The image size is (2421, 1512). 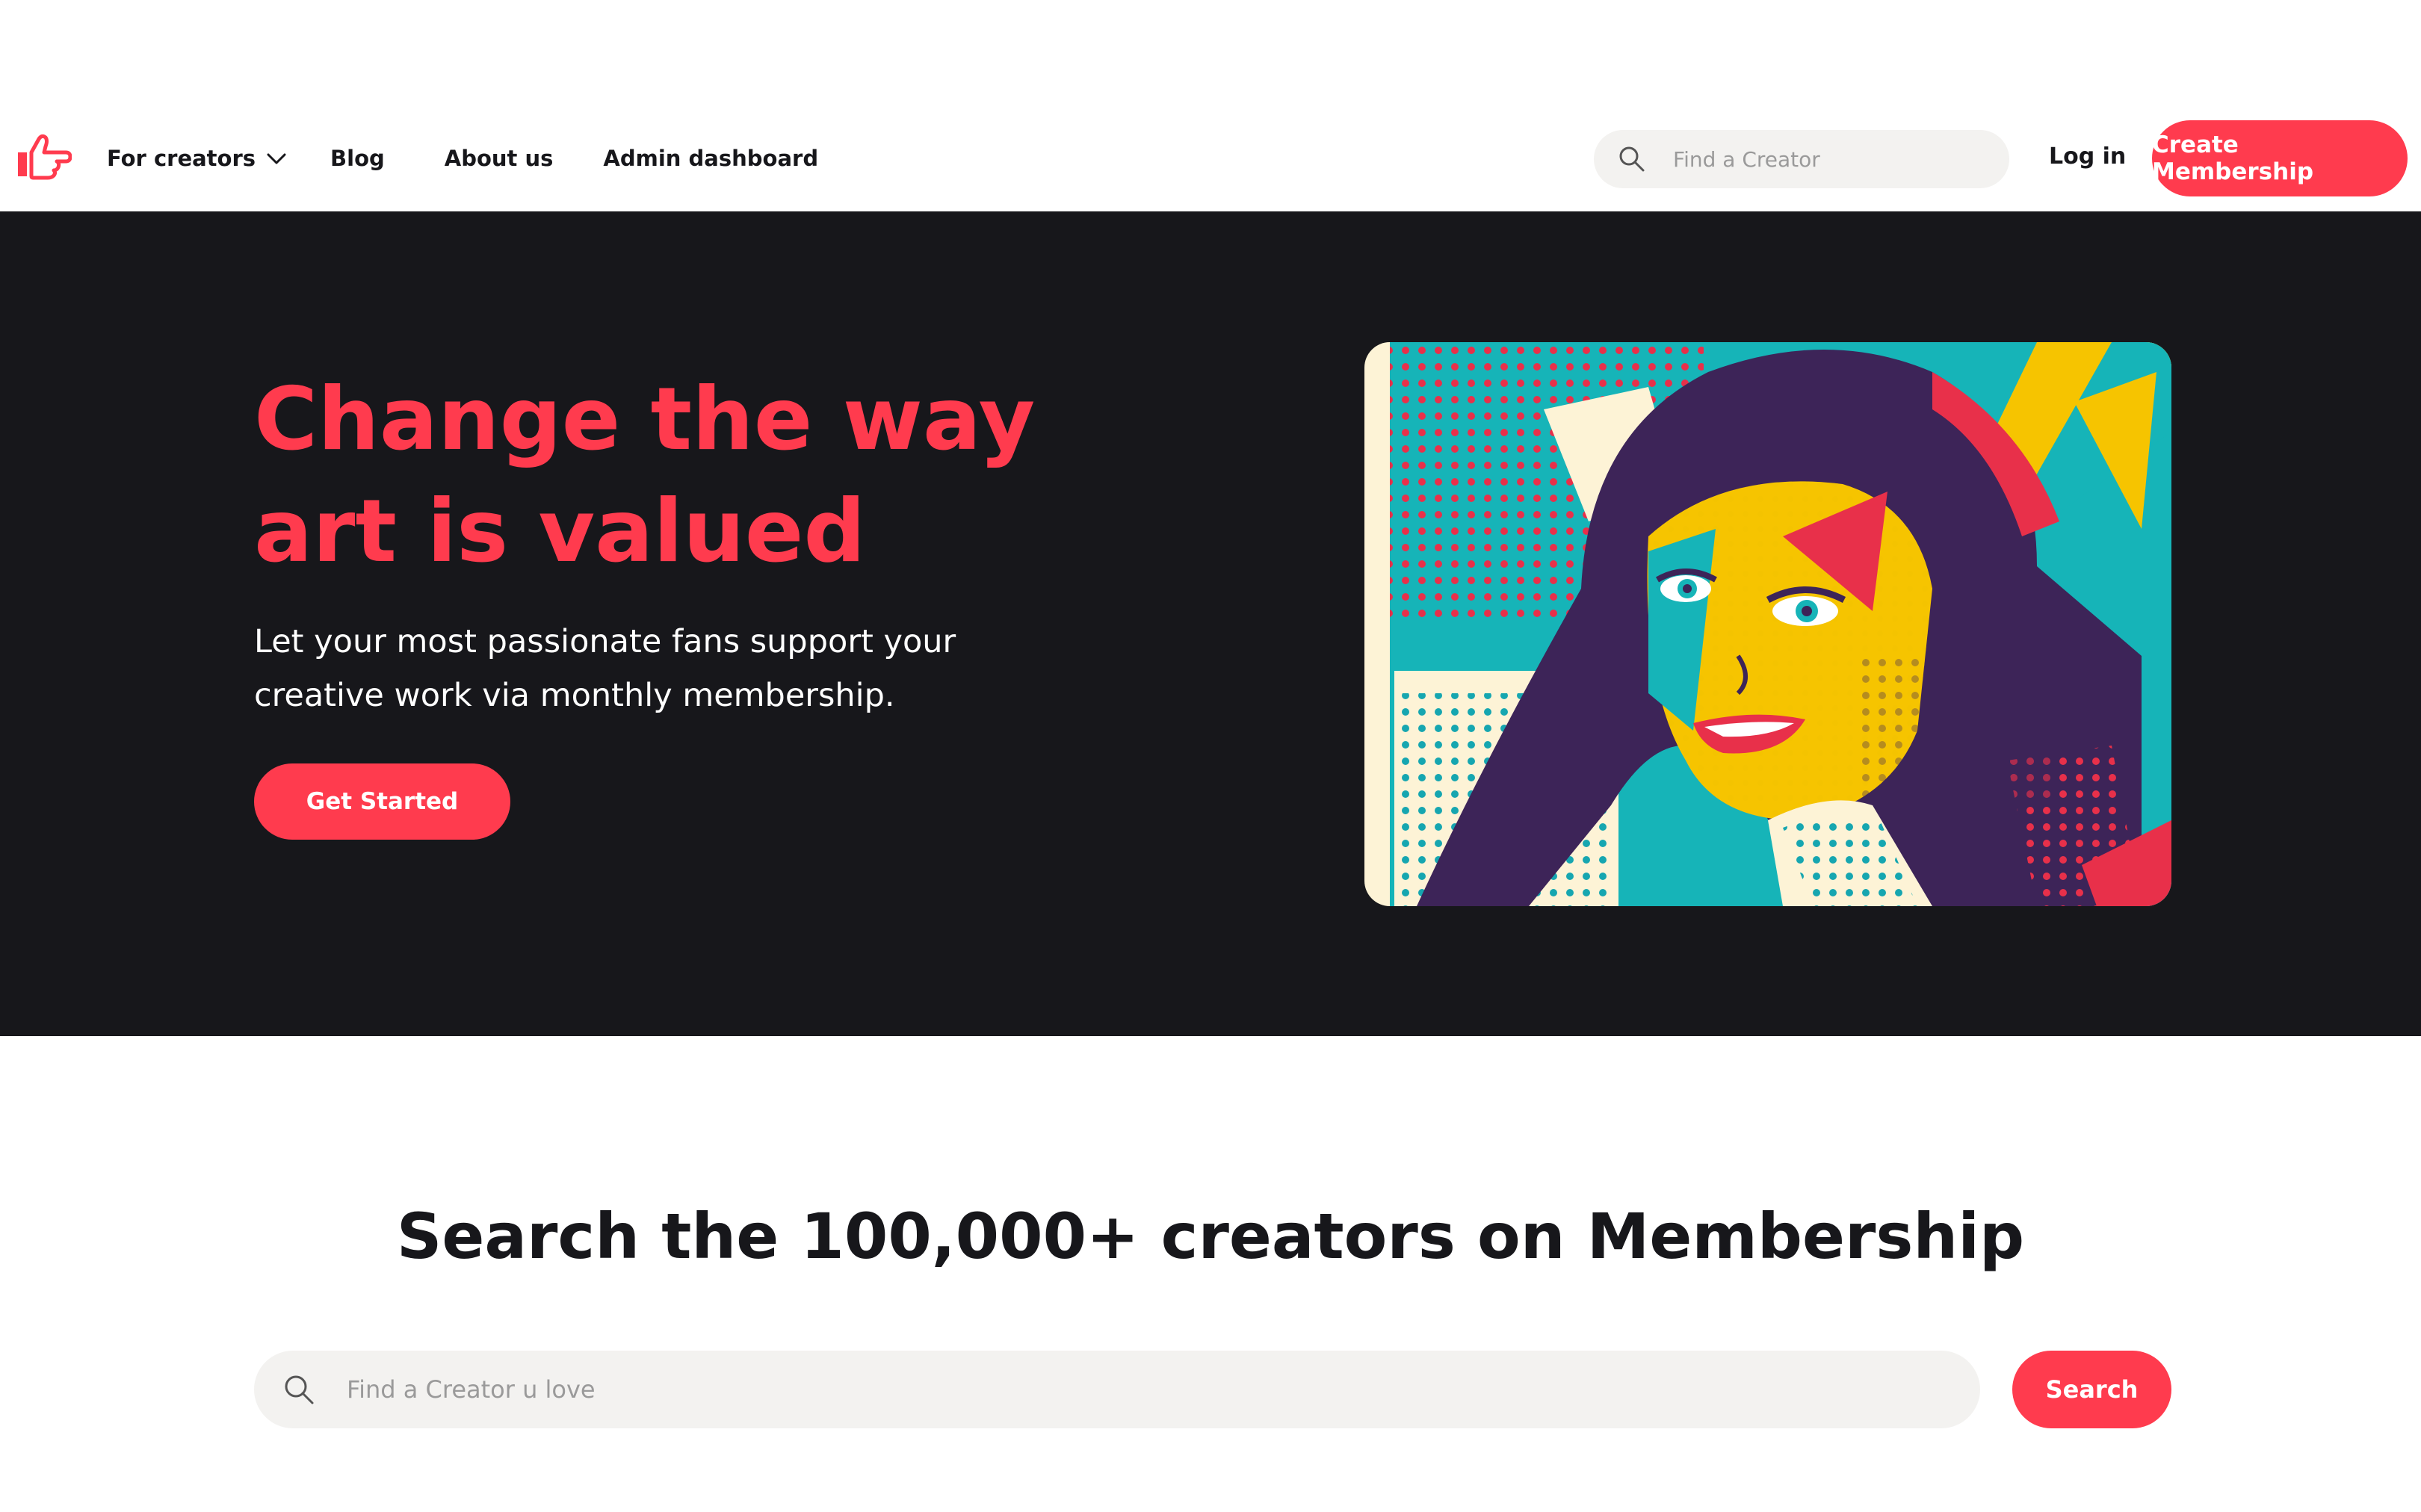 What do you see at coordinates (43, 157) in the screenshot?
I see `pointing-hand-icon` at bounding box center [43, 157].